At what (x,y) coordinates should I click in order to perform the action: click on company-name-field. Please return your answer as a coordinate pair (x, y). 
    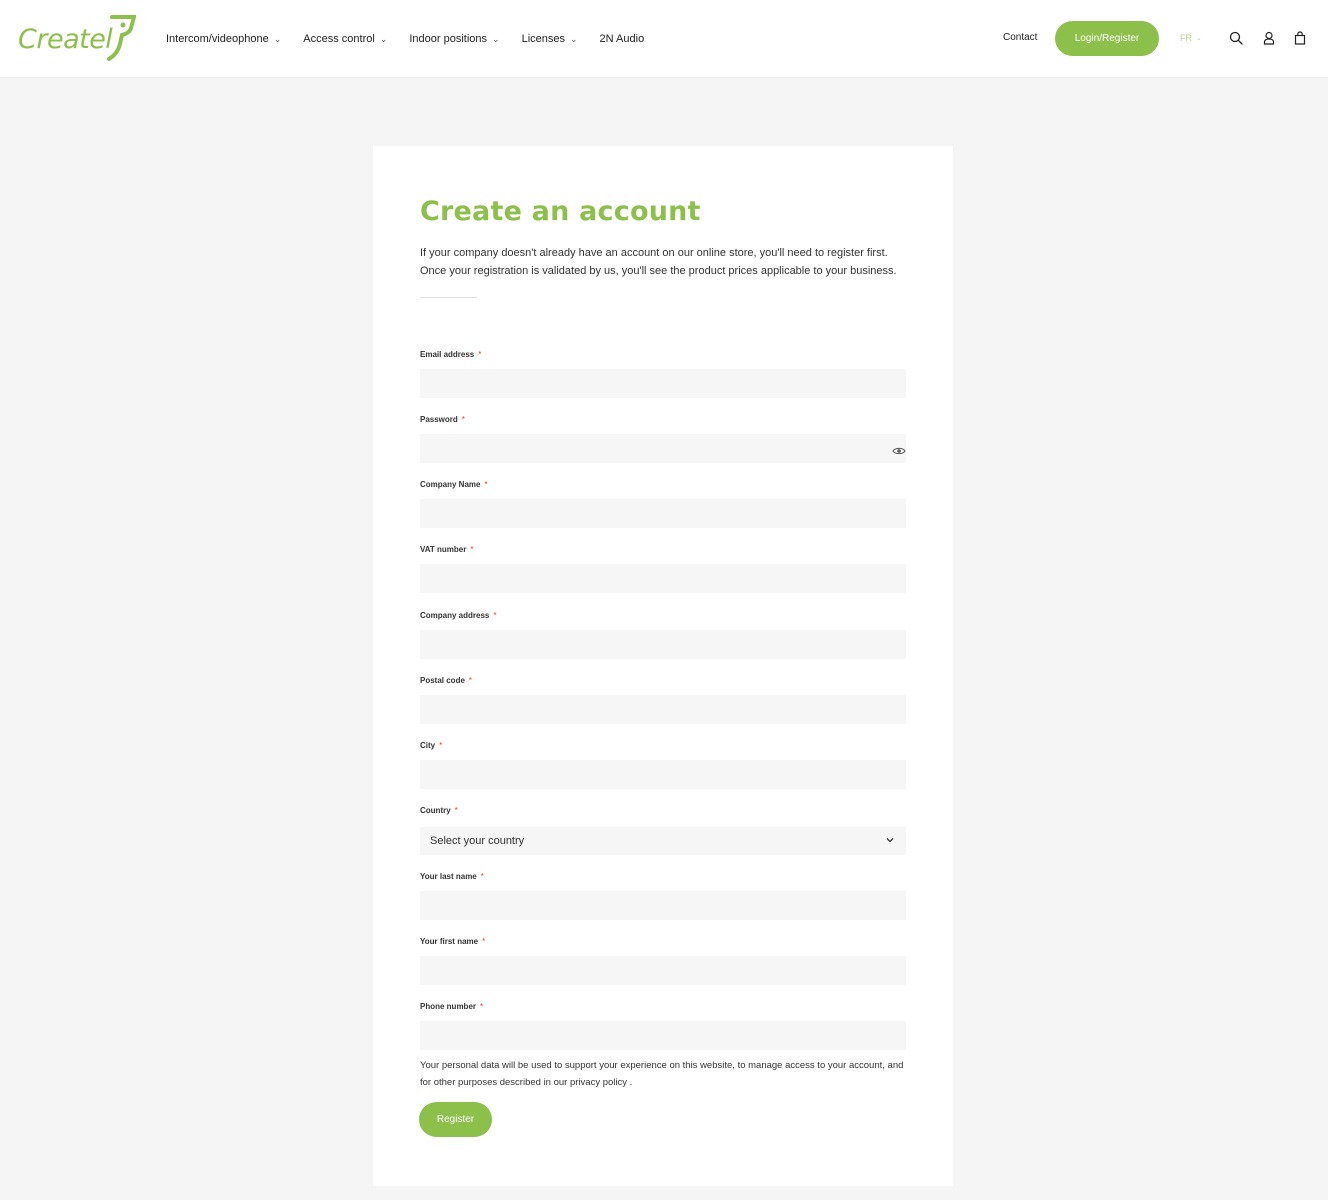
    Looking at the image, I should click on (663, 513).